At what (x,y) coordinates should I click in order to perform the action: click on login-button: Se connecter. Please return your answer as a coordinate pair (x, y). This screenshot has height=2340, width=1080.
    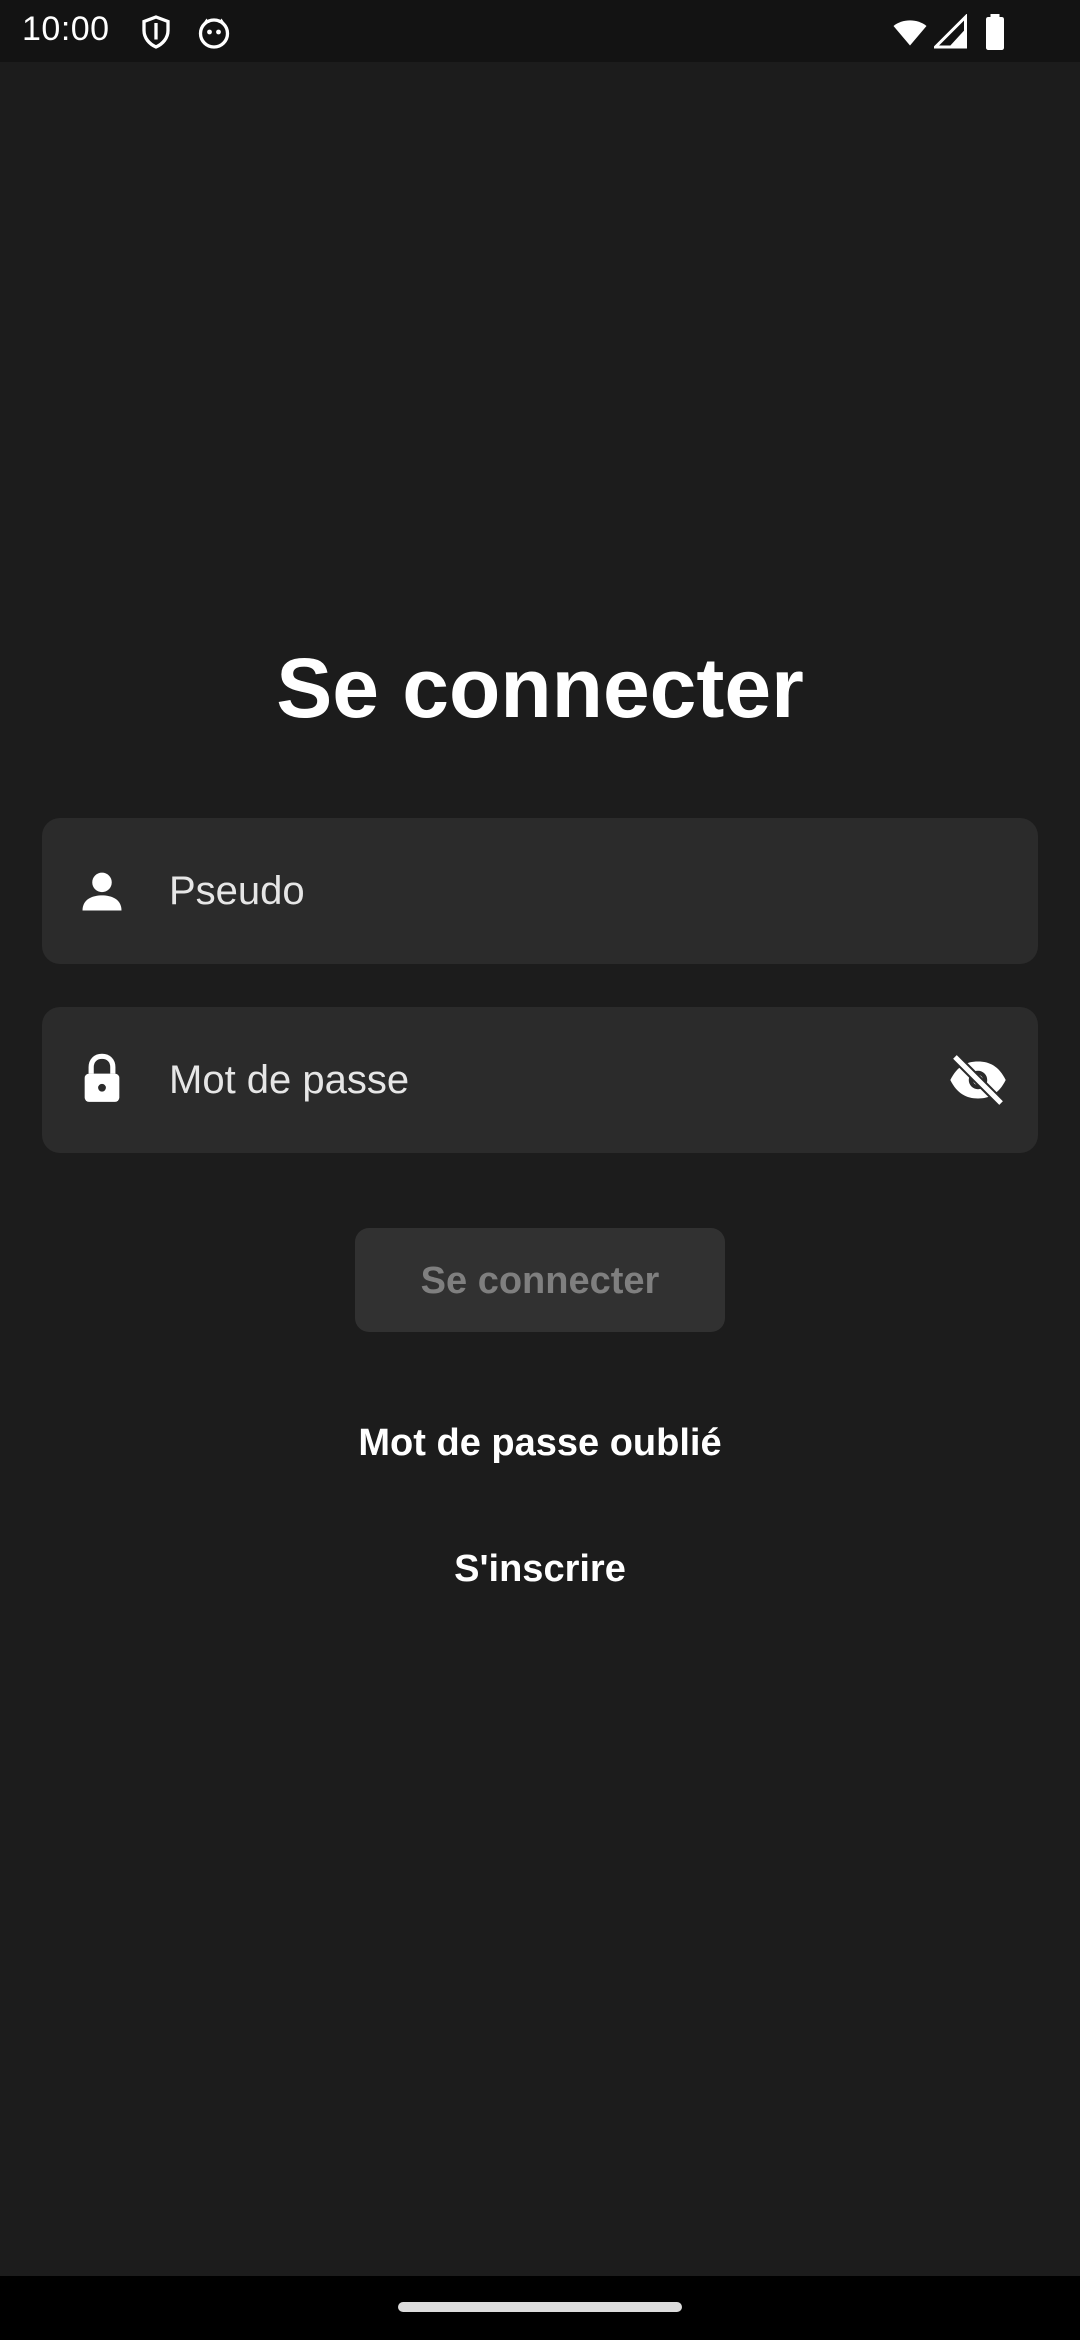
    Looking at the image, I should click on (540, 1280).